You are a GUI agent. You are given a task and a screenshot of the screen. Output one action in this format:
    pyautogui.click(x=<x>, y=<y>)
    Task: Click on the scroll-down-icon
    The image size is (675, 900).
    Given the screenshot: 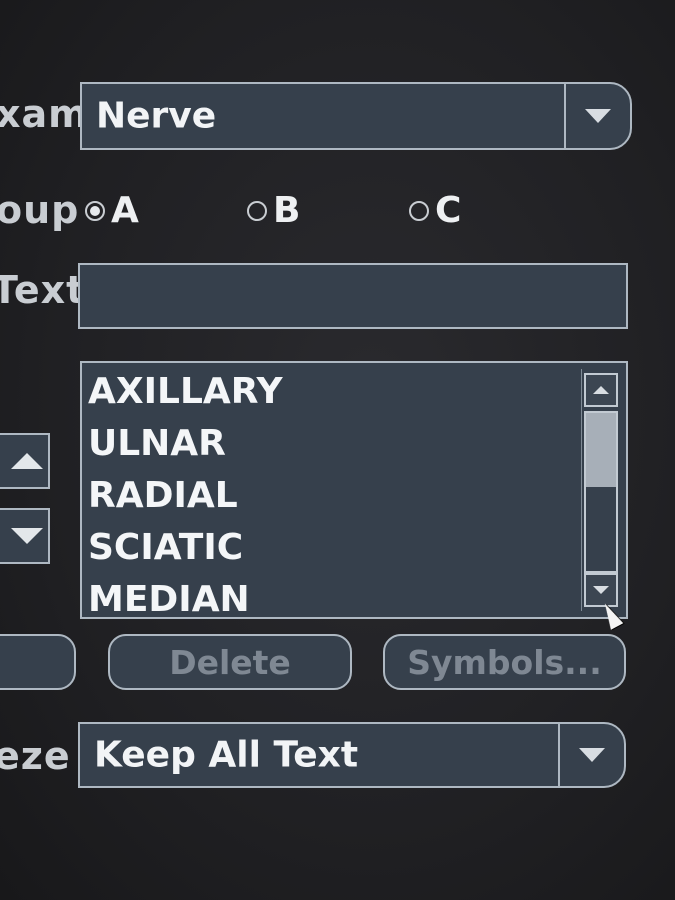 What is the action you would take?
    pyautogui.click(x=601, y=590)
    